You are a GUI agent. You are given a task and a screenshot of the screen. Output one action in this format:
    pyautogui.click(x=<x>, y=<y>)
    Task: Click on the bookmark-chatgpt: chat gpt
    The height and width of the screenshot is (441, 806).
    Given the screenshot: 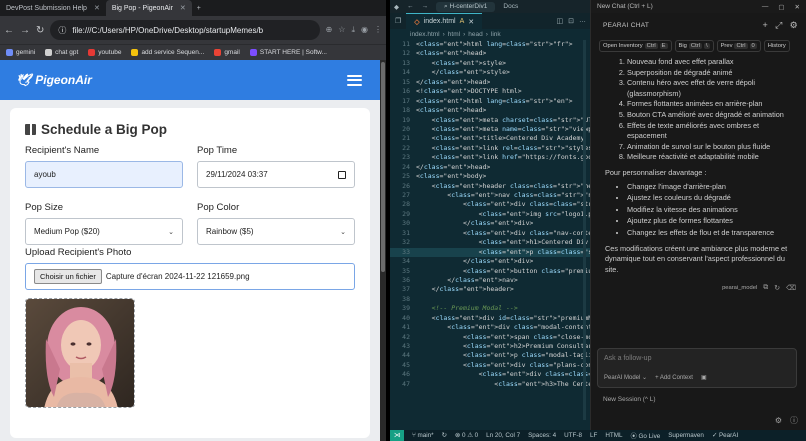 What is the action you would take?
    pyautogui.click(x=61, y=52)
    